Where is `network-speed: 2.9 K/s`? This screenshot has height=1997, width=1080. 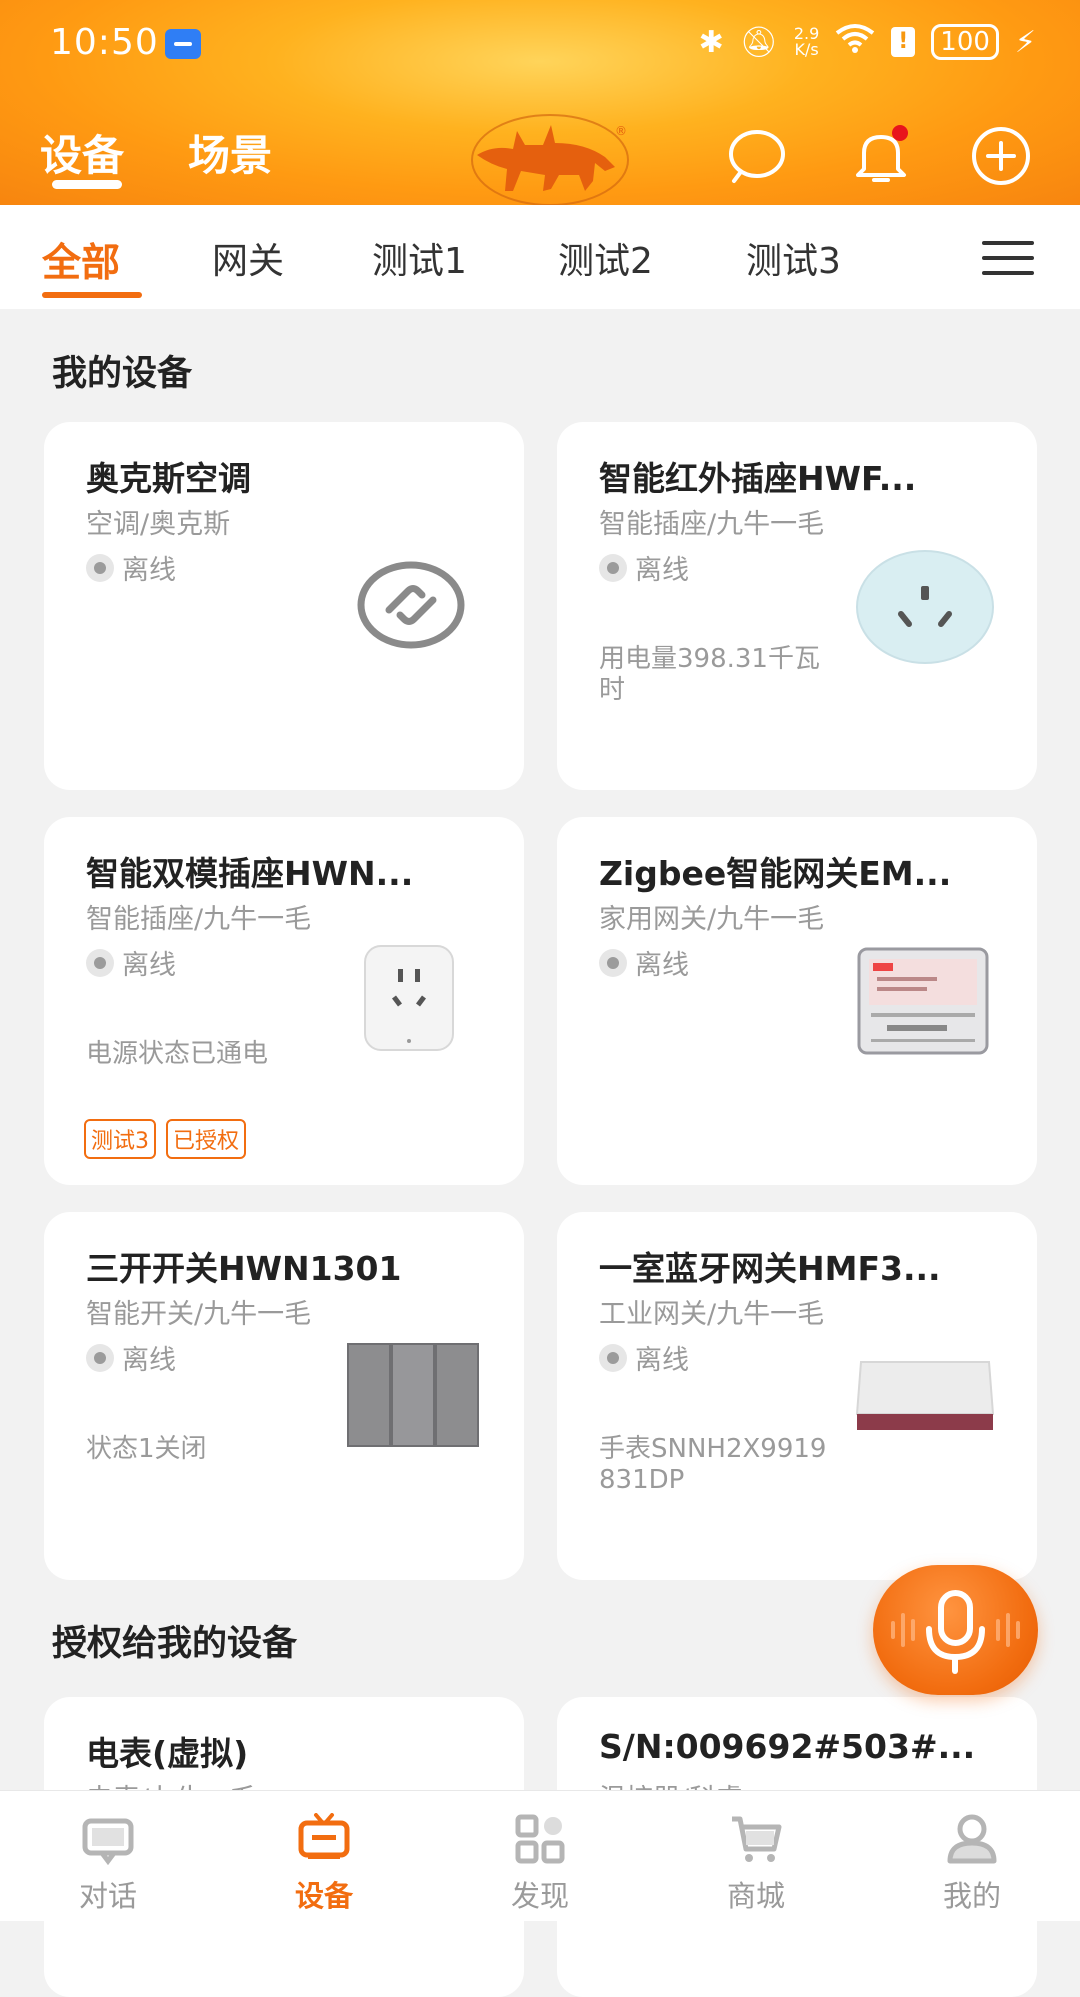 network-speed: 2.9 K/s is located at coordinates (806, 41).